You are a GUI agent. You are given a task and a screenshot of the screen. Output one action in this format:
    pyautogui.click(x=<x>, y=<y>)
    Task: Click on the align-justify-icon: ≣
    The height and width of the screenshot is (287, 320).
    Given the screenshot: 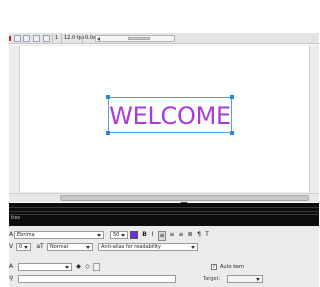 What is the action you would take?
    pyautogui.click(x=190, y=235)
    